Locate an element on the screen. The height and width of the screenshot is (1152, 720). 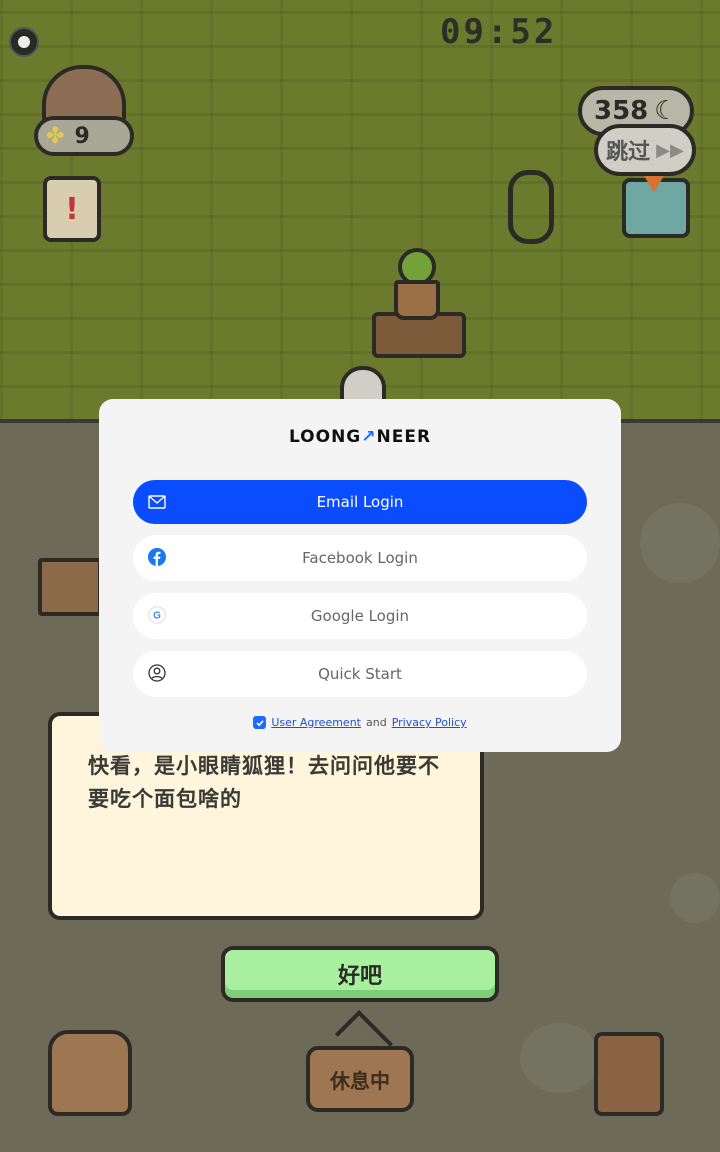
fast-forward-icon: ▶▶ is located at coordinates (670, 150).